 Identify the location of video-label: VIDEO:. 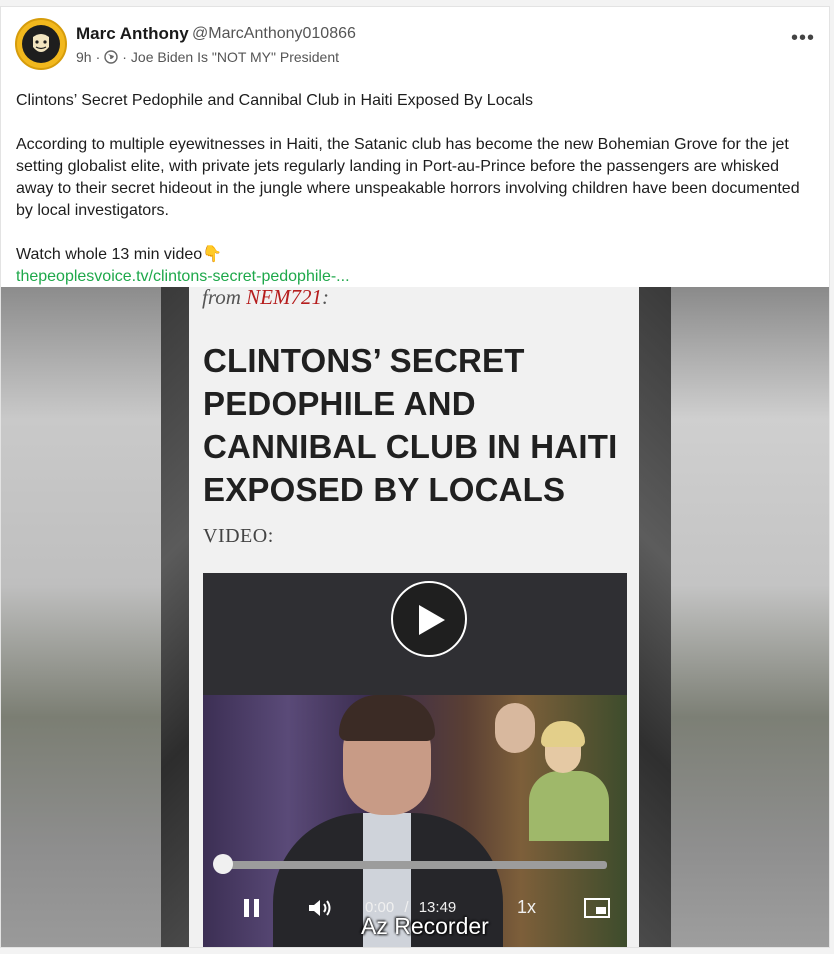
(238, 536).